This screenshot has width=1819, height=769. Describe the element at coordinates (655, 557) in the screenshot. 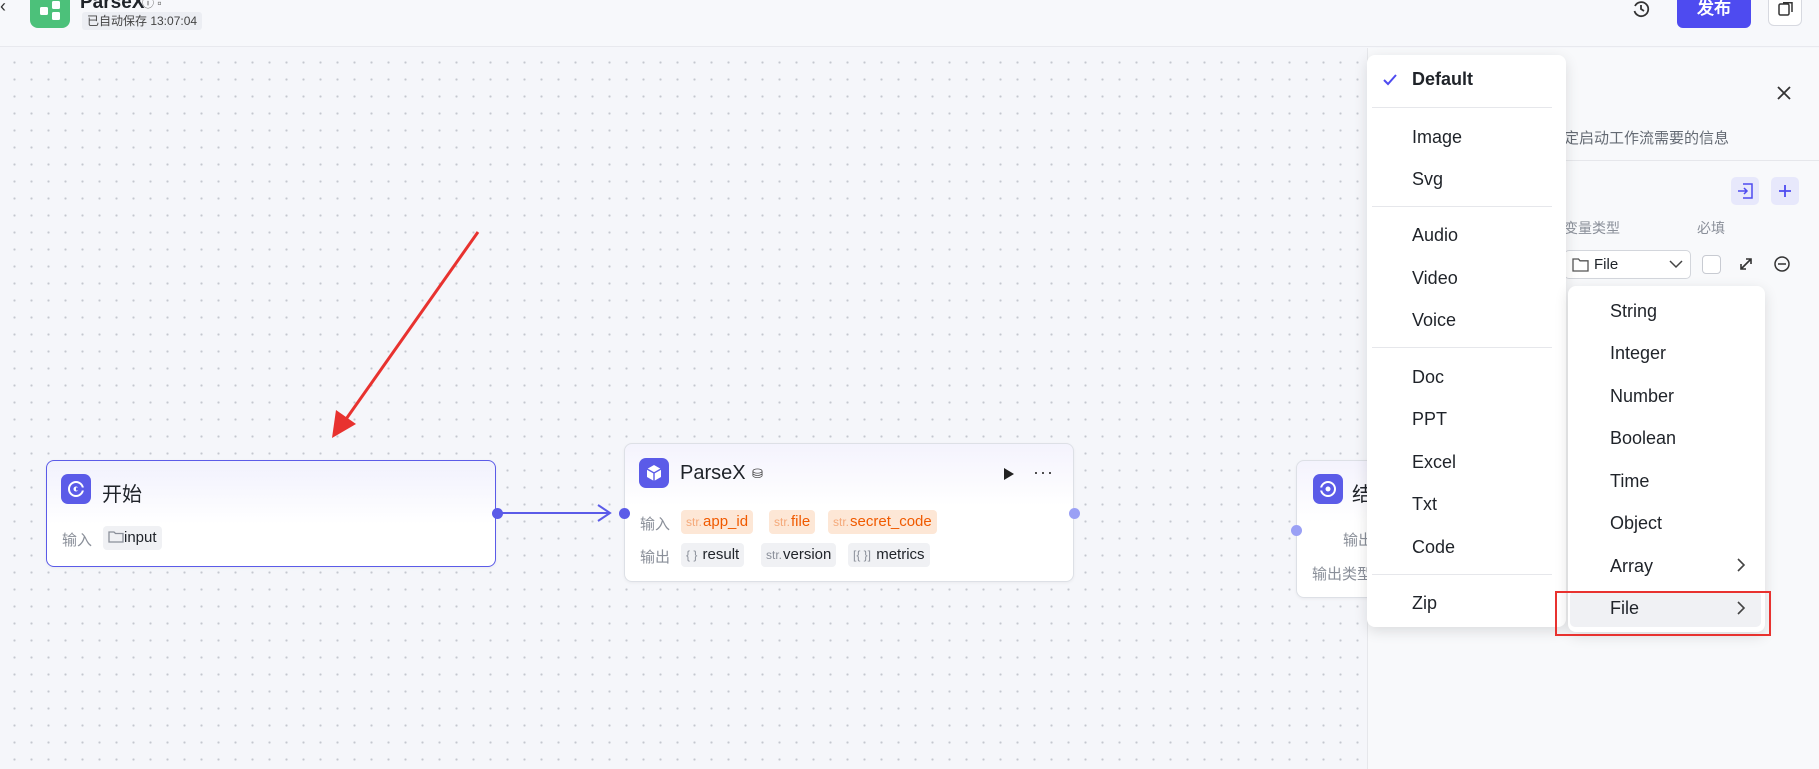

I see `parsex-output-label: 输出` at that location.